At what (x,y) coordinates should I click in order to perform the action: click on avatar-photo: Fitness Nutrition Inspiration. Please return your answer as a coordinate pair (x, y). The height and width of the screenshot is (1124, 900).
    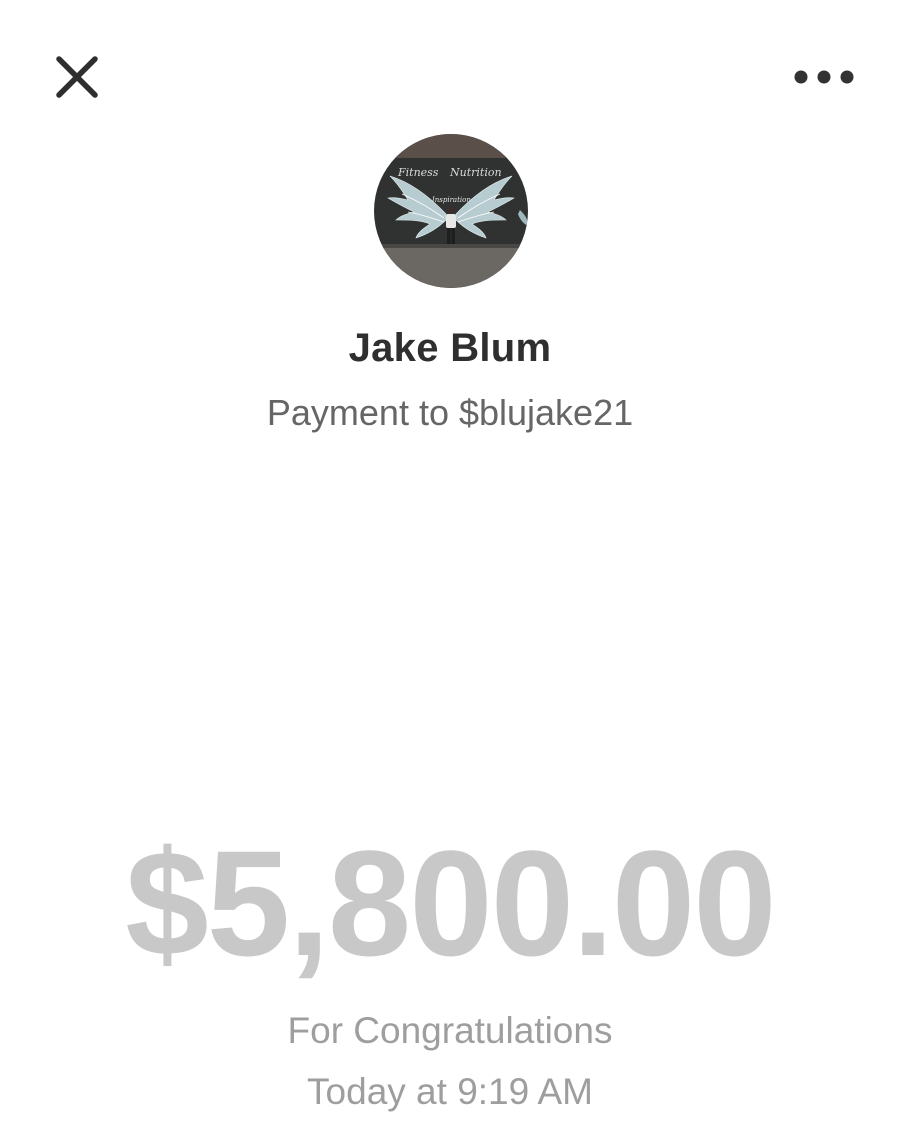
    Looking at the image, I should click on (451, 211).